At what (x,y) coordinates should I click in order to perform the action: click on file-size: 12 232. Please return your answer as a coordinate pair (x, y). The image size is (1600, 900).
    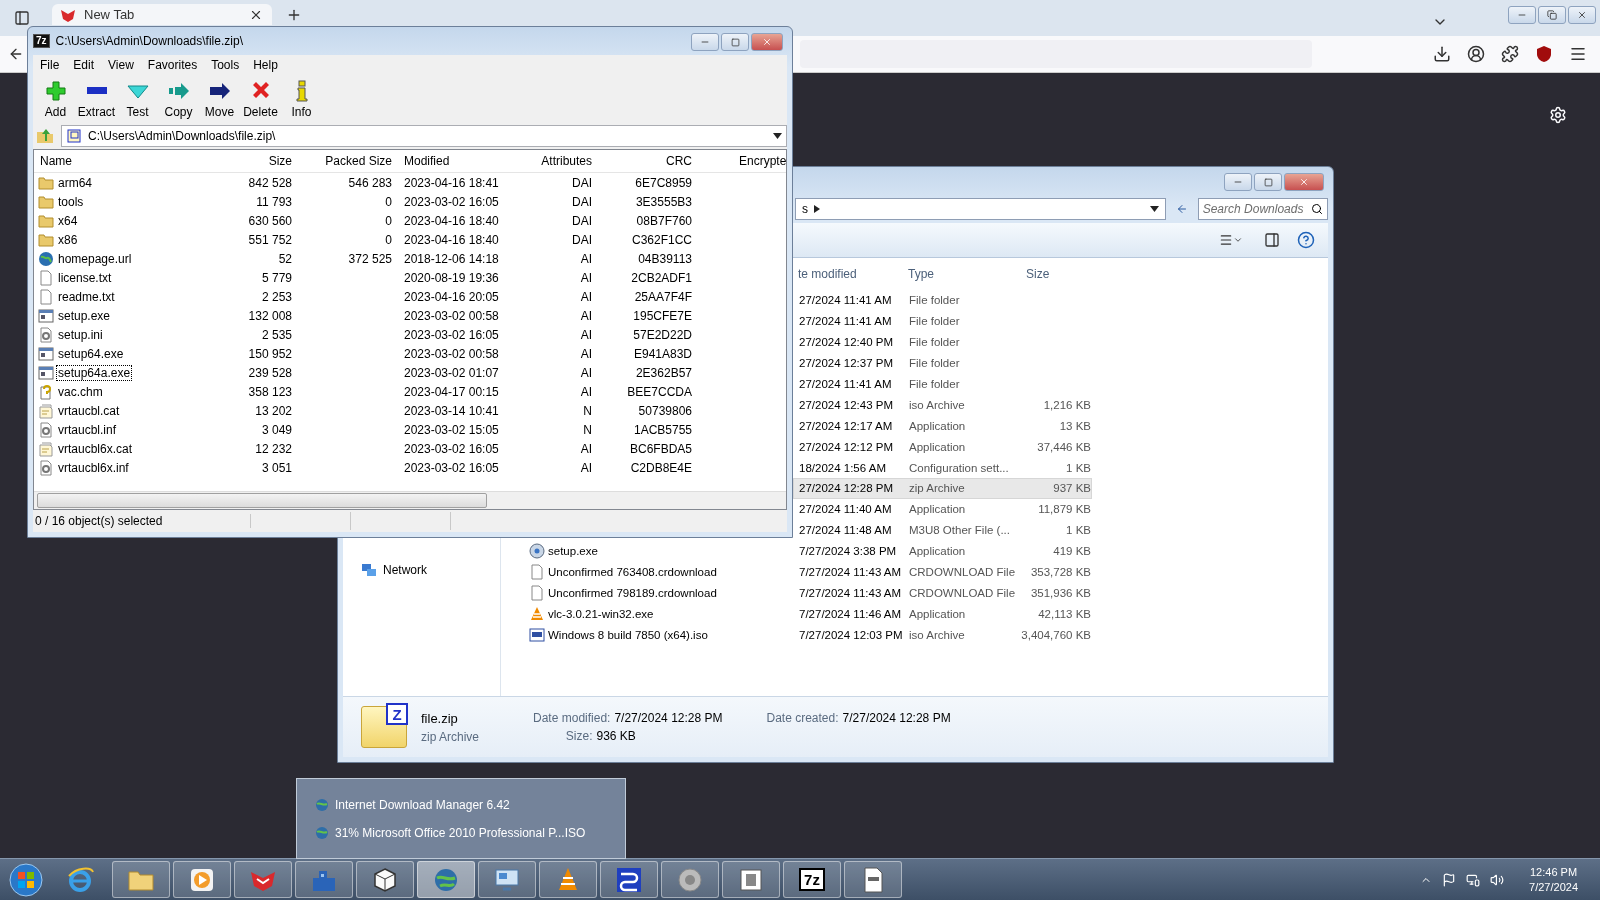
    Looking at the image, I should click on (273, 448).